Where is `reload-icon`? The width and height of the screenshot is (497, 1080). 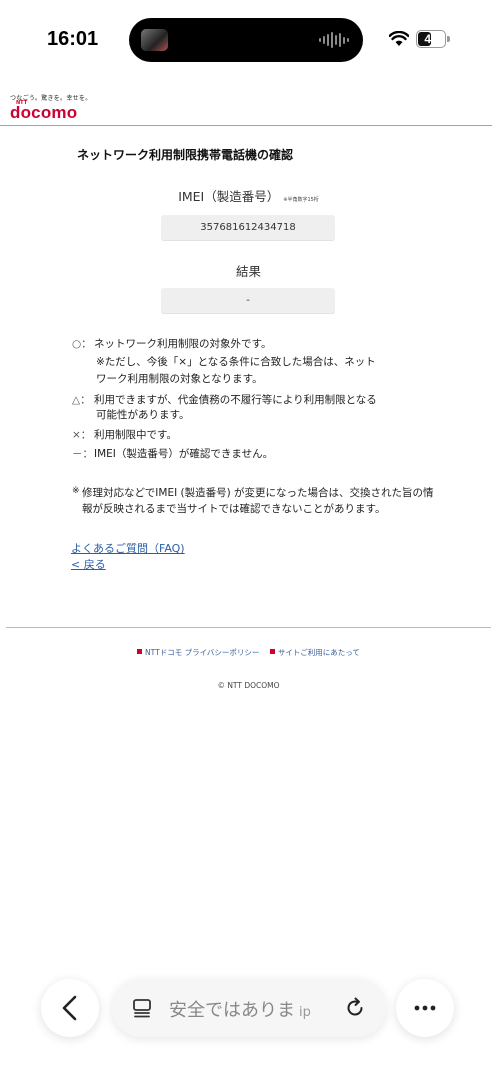 reload-icon is located at coordinates (355, 1008).